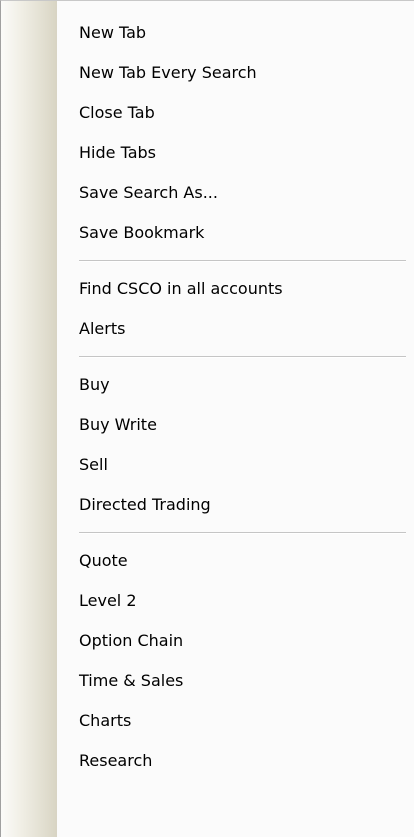 Image resolution: width=414 pixels, height=837 pixels. Describe the element at coordinates (207, 601) in the screenshot. I see `menu-item-level-2: Level 2` at that location.